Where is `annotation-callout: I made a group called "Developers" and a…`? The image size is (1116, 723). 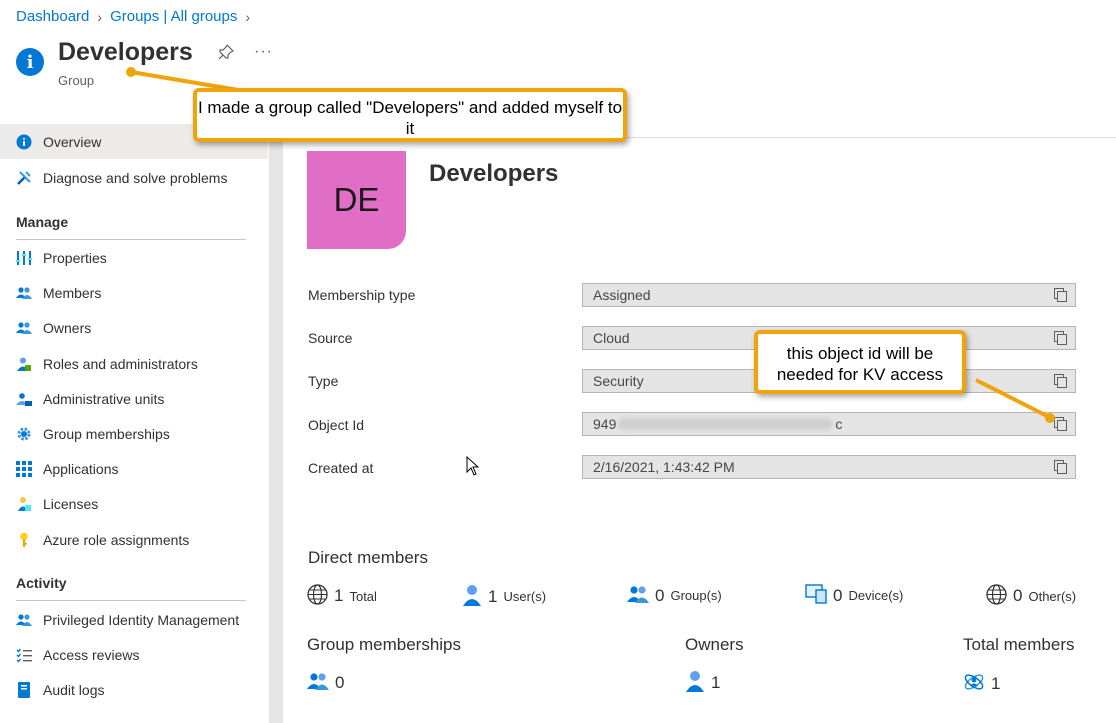
annotation-callout: I made a group called "Developers" and a… is located at coordinates (410, 115).